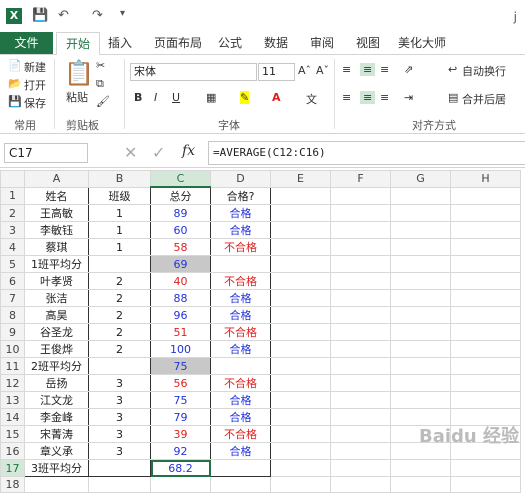 This screenshot has height=493, width=525. What do you see at coordinates (180, 298) in the screenshot?
I see `cell: 88` at bounding box center [180, 298].